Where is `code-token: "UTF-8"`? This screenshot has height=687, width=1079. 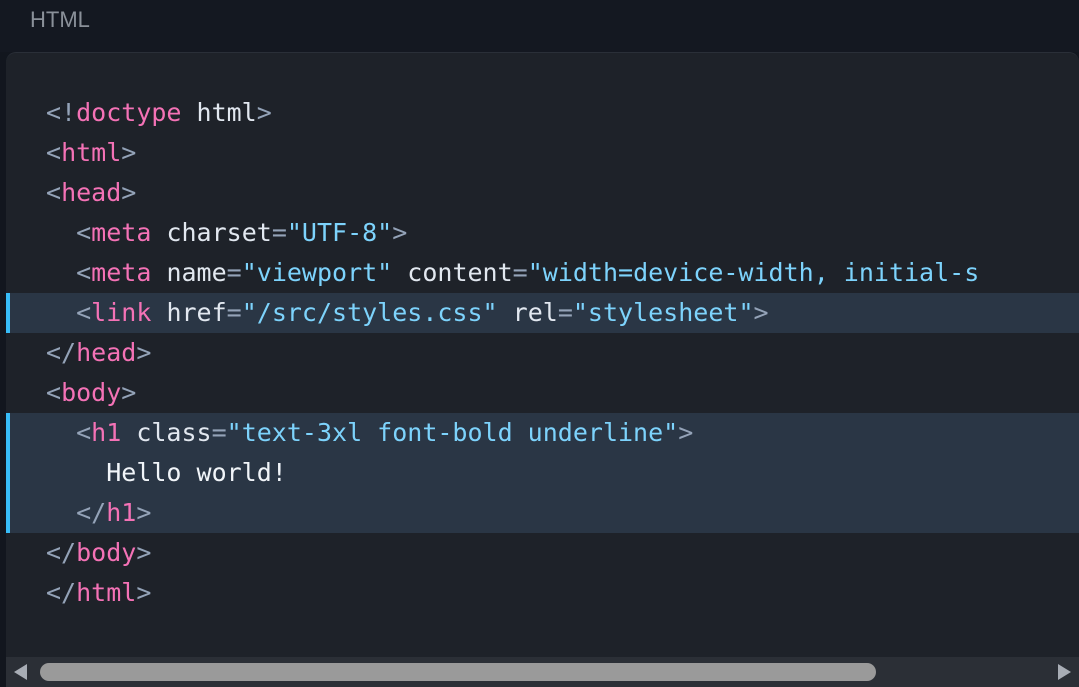
code-token: "UTF-8" is located at coordinates (339, 232).